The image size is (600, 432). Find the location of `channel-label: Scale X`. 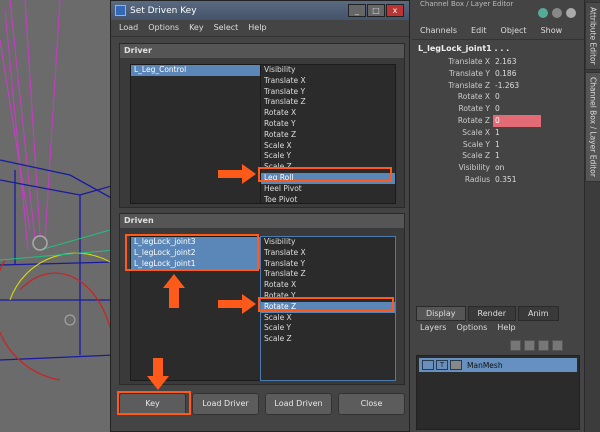

channel-label: Scale X is located at coordinates (476, 132).